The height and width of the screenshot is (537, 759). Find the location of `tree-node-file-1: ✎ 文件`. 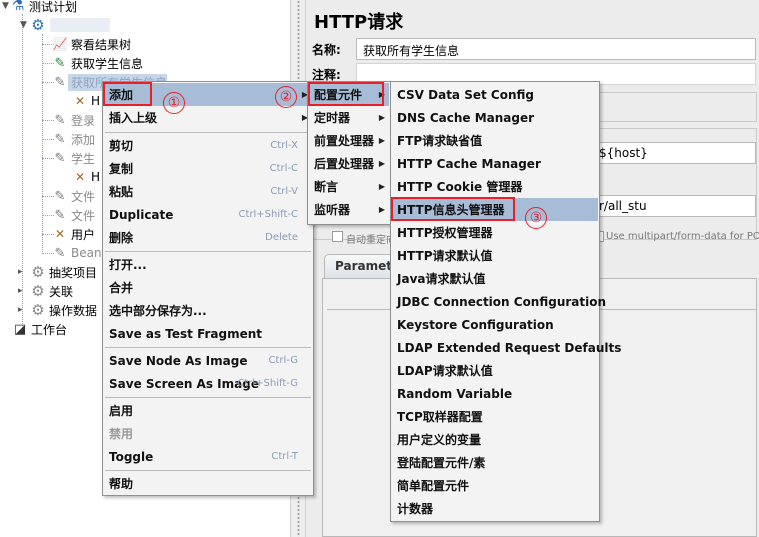

tree-node-file-1: ✎ 文件 is located at coordinates (73, 196).